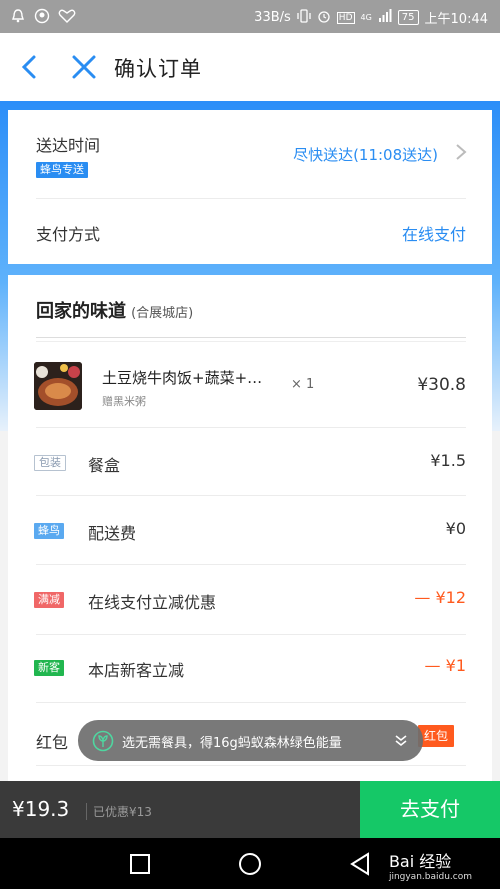  I want to click on online-discount-label: 在线支付立减优惠, so click(152, 602).